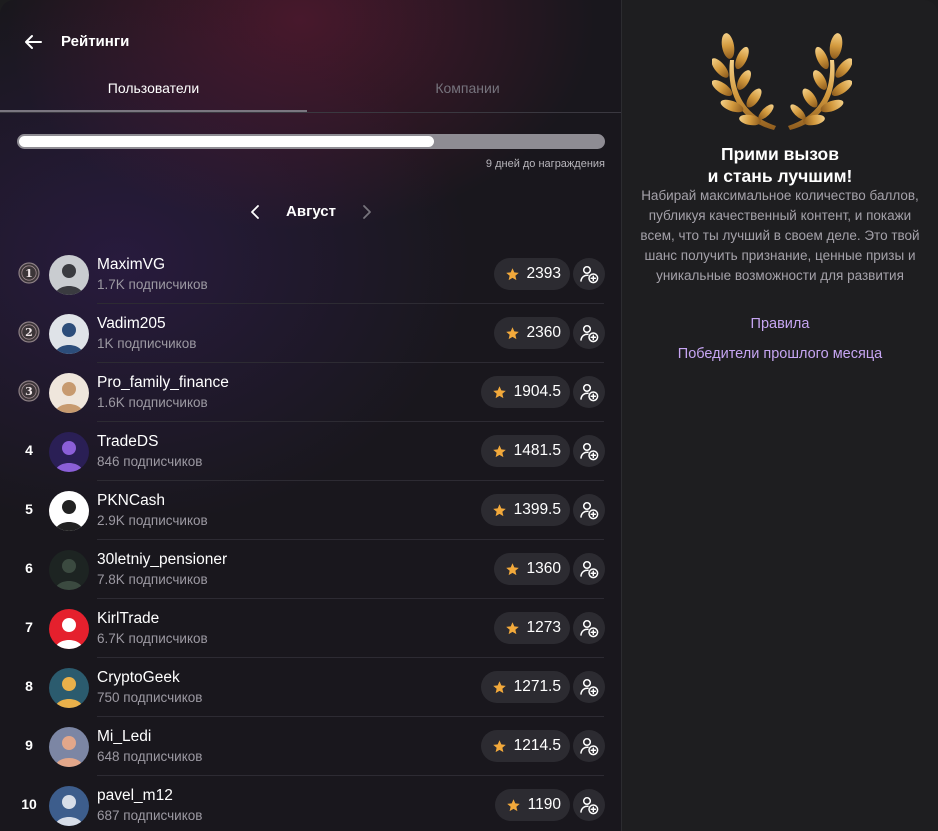 This screenshot has width=938, height=831. I want to click on subscriber-count: 2.9K подписчиков, so click(152, 520).